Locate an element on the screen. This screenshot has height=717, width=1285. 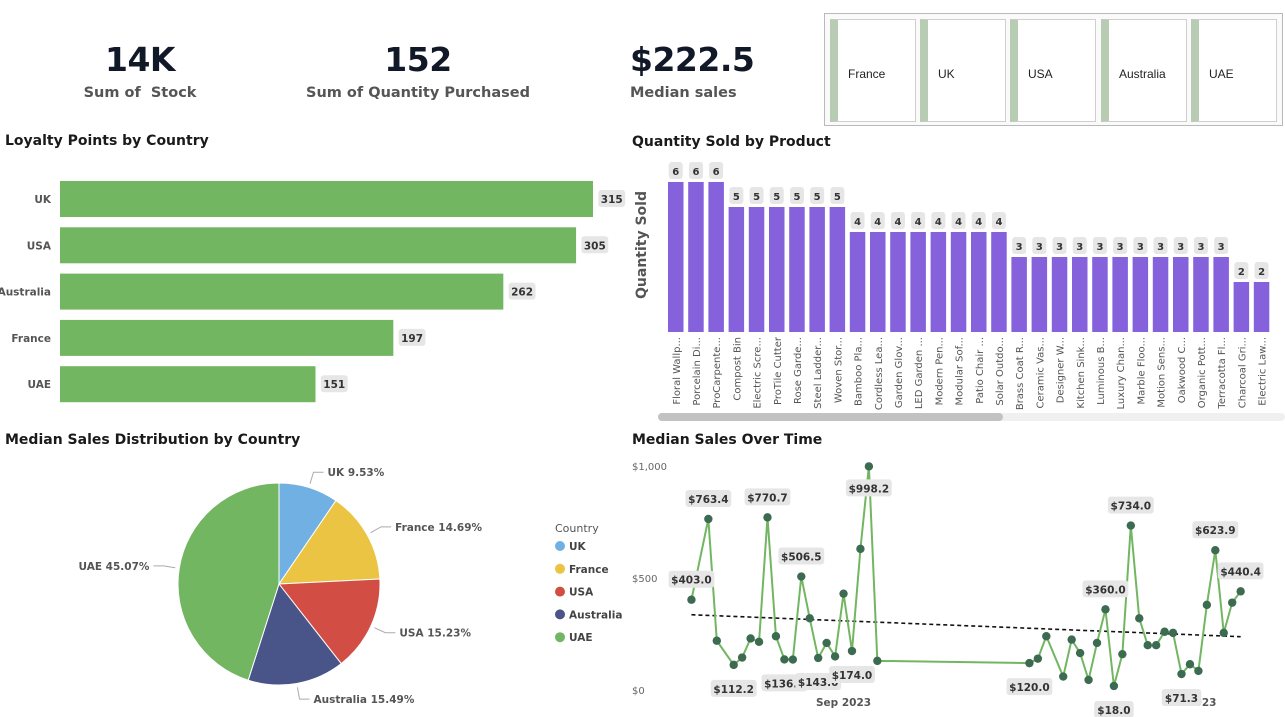
bar-france is located at coordinates (227, 337).